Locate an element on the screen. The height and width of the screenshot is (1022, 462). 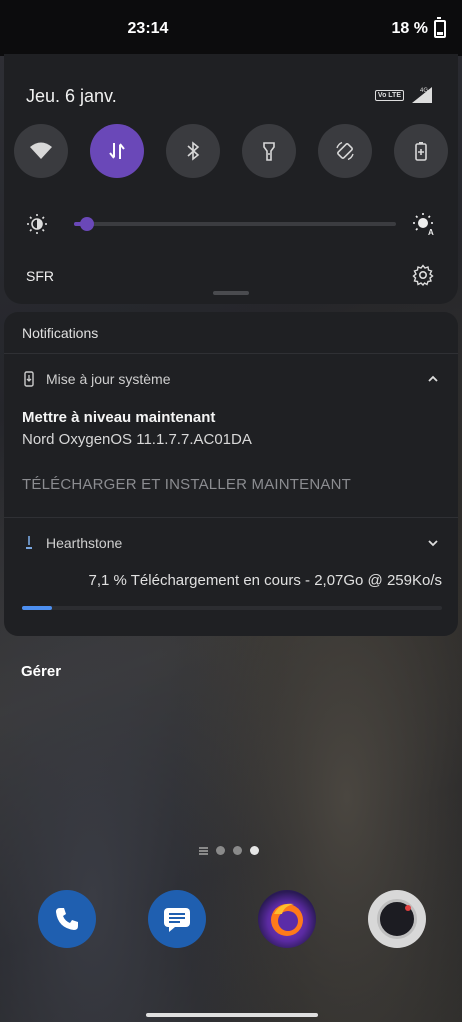
download-icon is located at coordinates (29, 542).